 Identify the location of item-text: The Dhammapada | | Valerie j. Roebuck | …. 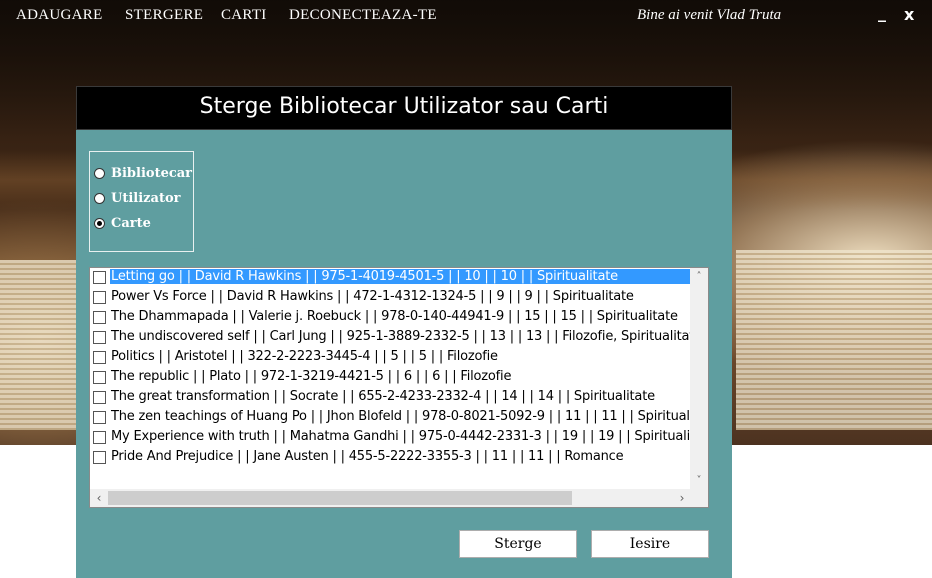
(394, 316).